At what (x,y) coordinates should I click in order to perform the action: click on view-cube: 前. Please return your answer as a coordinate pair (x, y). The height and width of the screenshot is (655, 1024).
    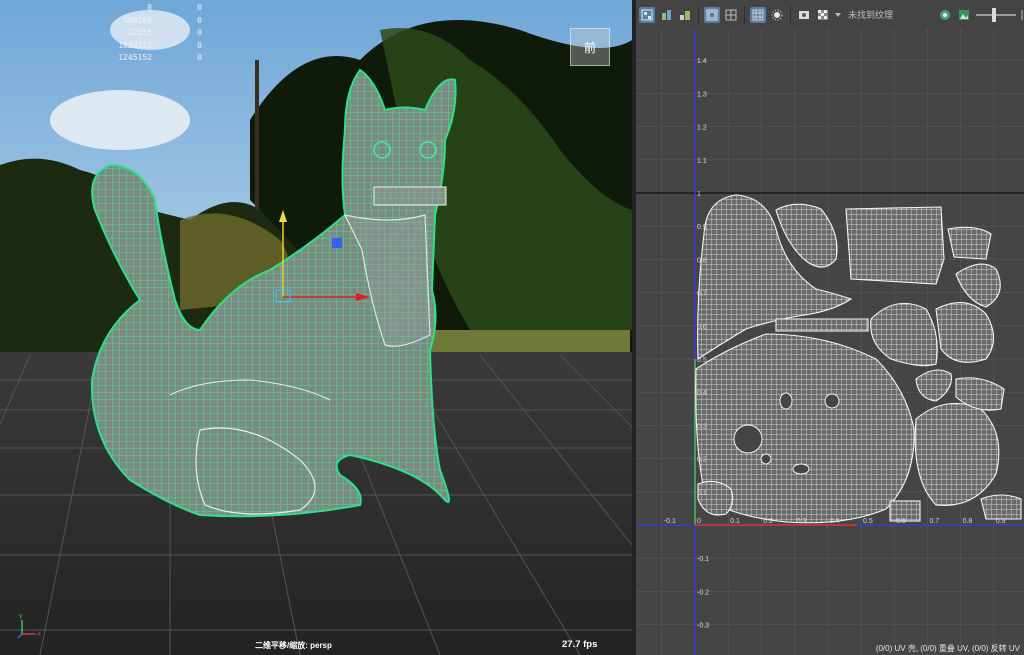
    Looking at the image, I should click on (590, 47).